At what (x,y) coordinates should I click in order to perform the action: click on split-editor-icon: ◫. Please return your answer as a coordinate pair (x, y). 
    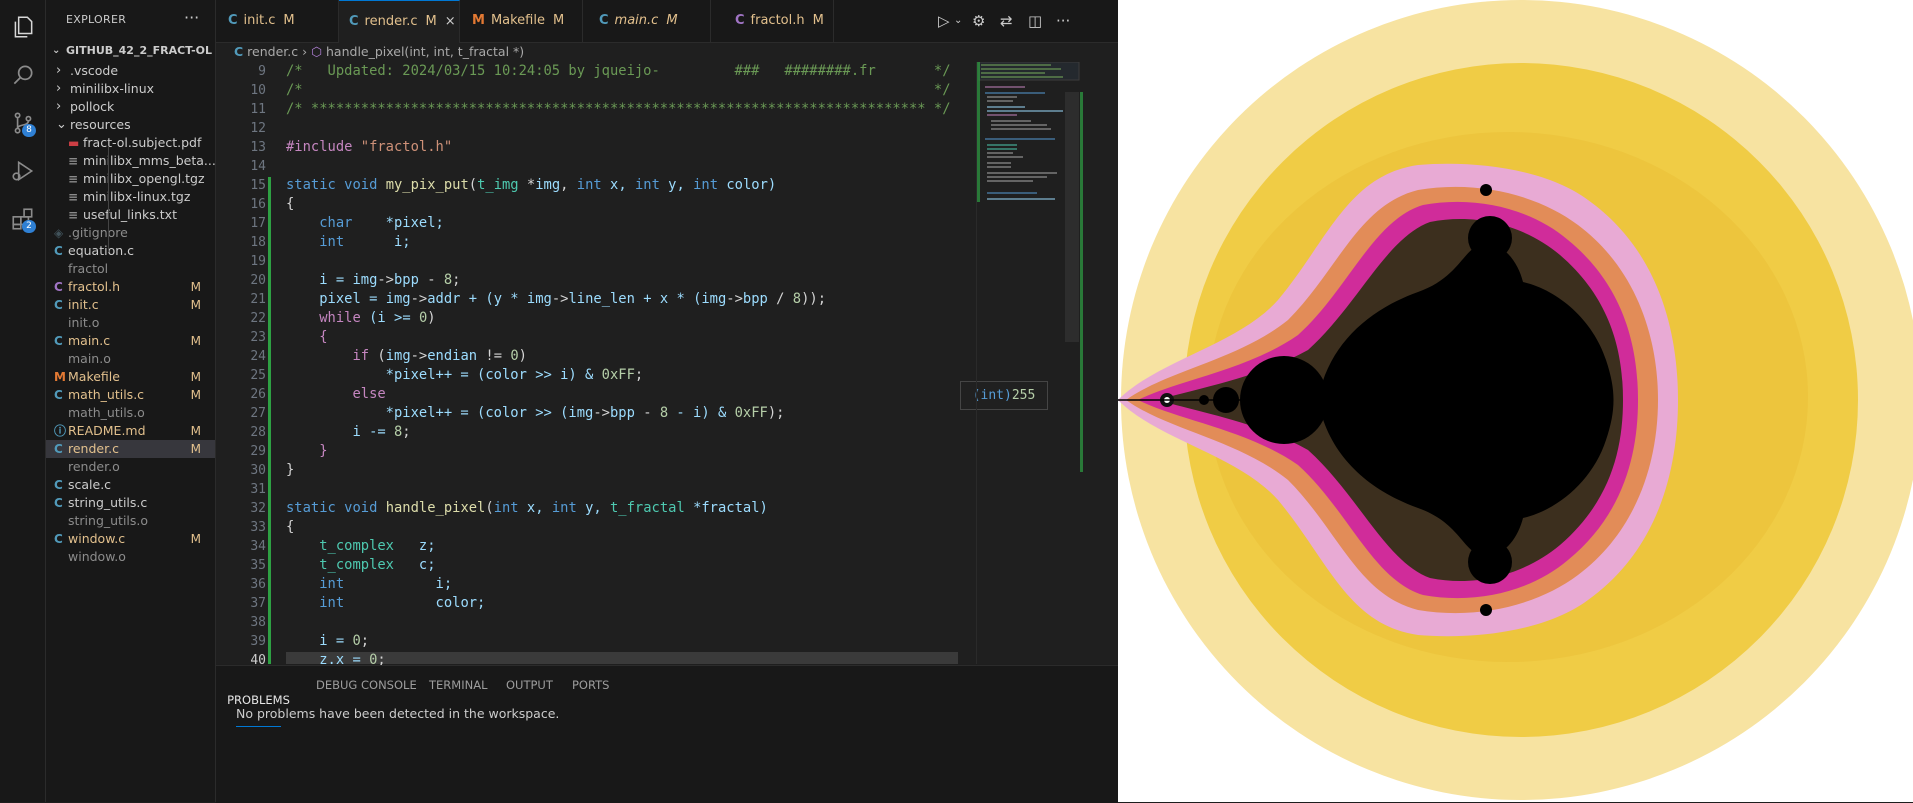
    Looking at the image, I should click on (1035, 21).